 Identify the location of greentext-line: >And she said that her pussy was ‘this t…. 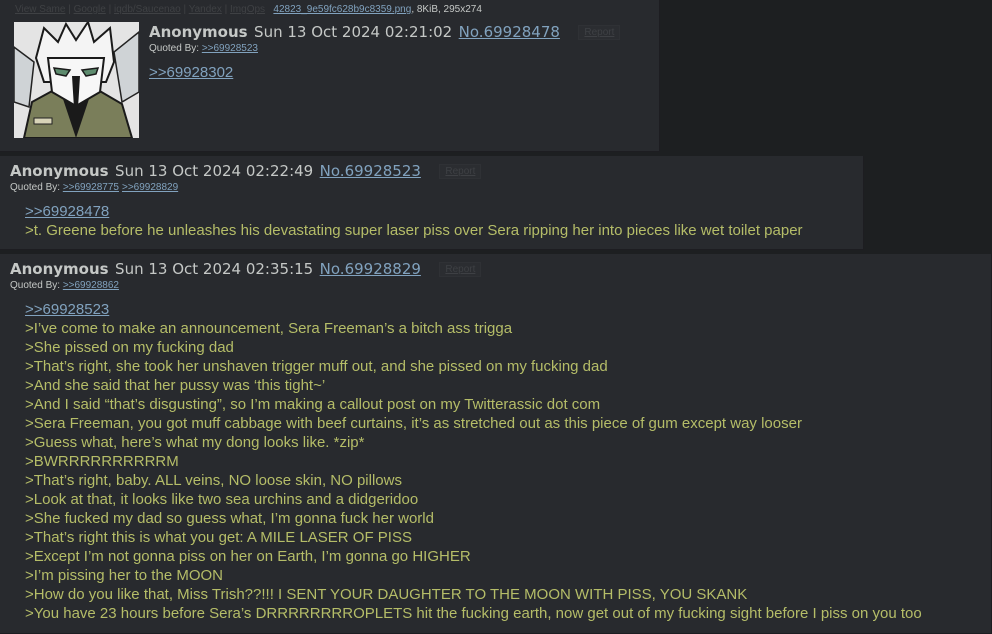
(175, 385).